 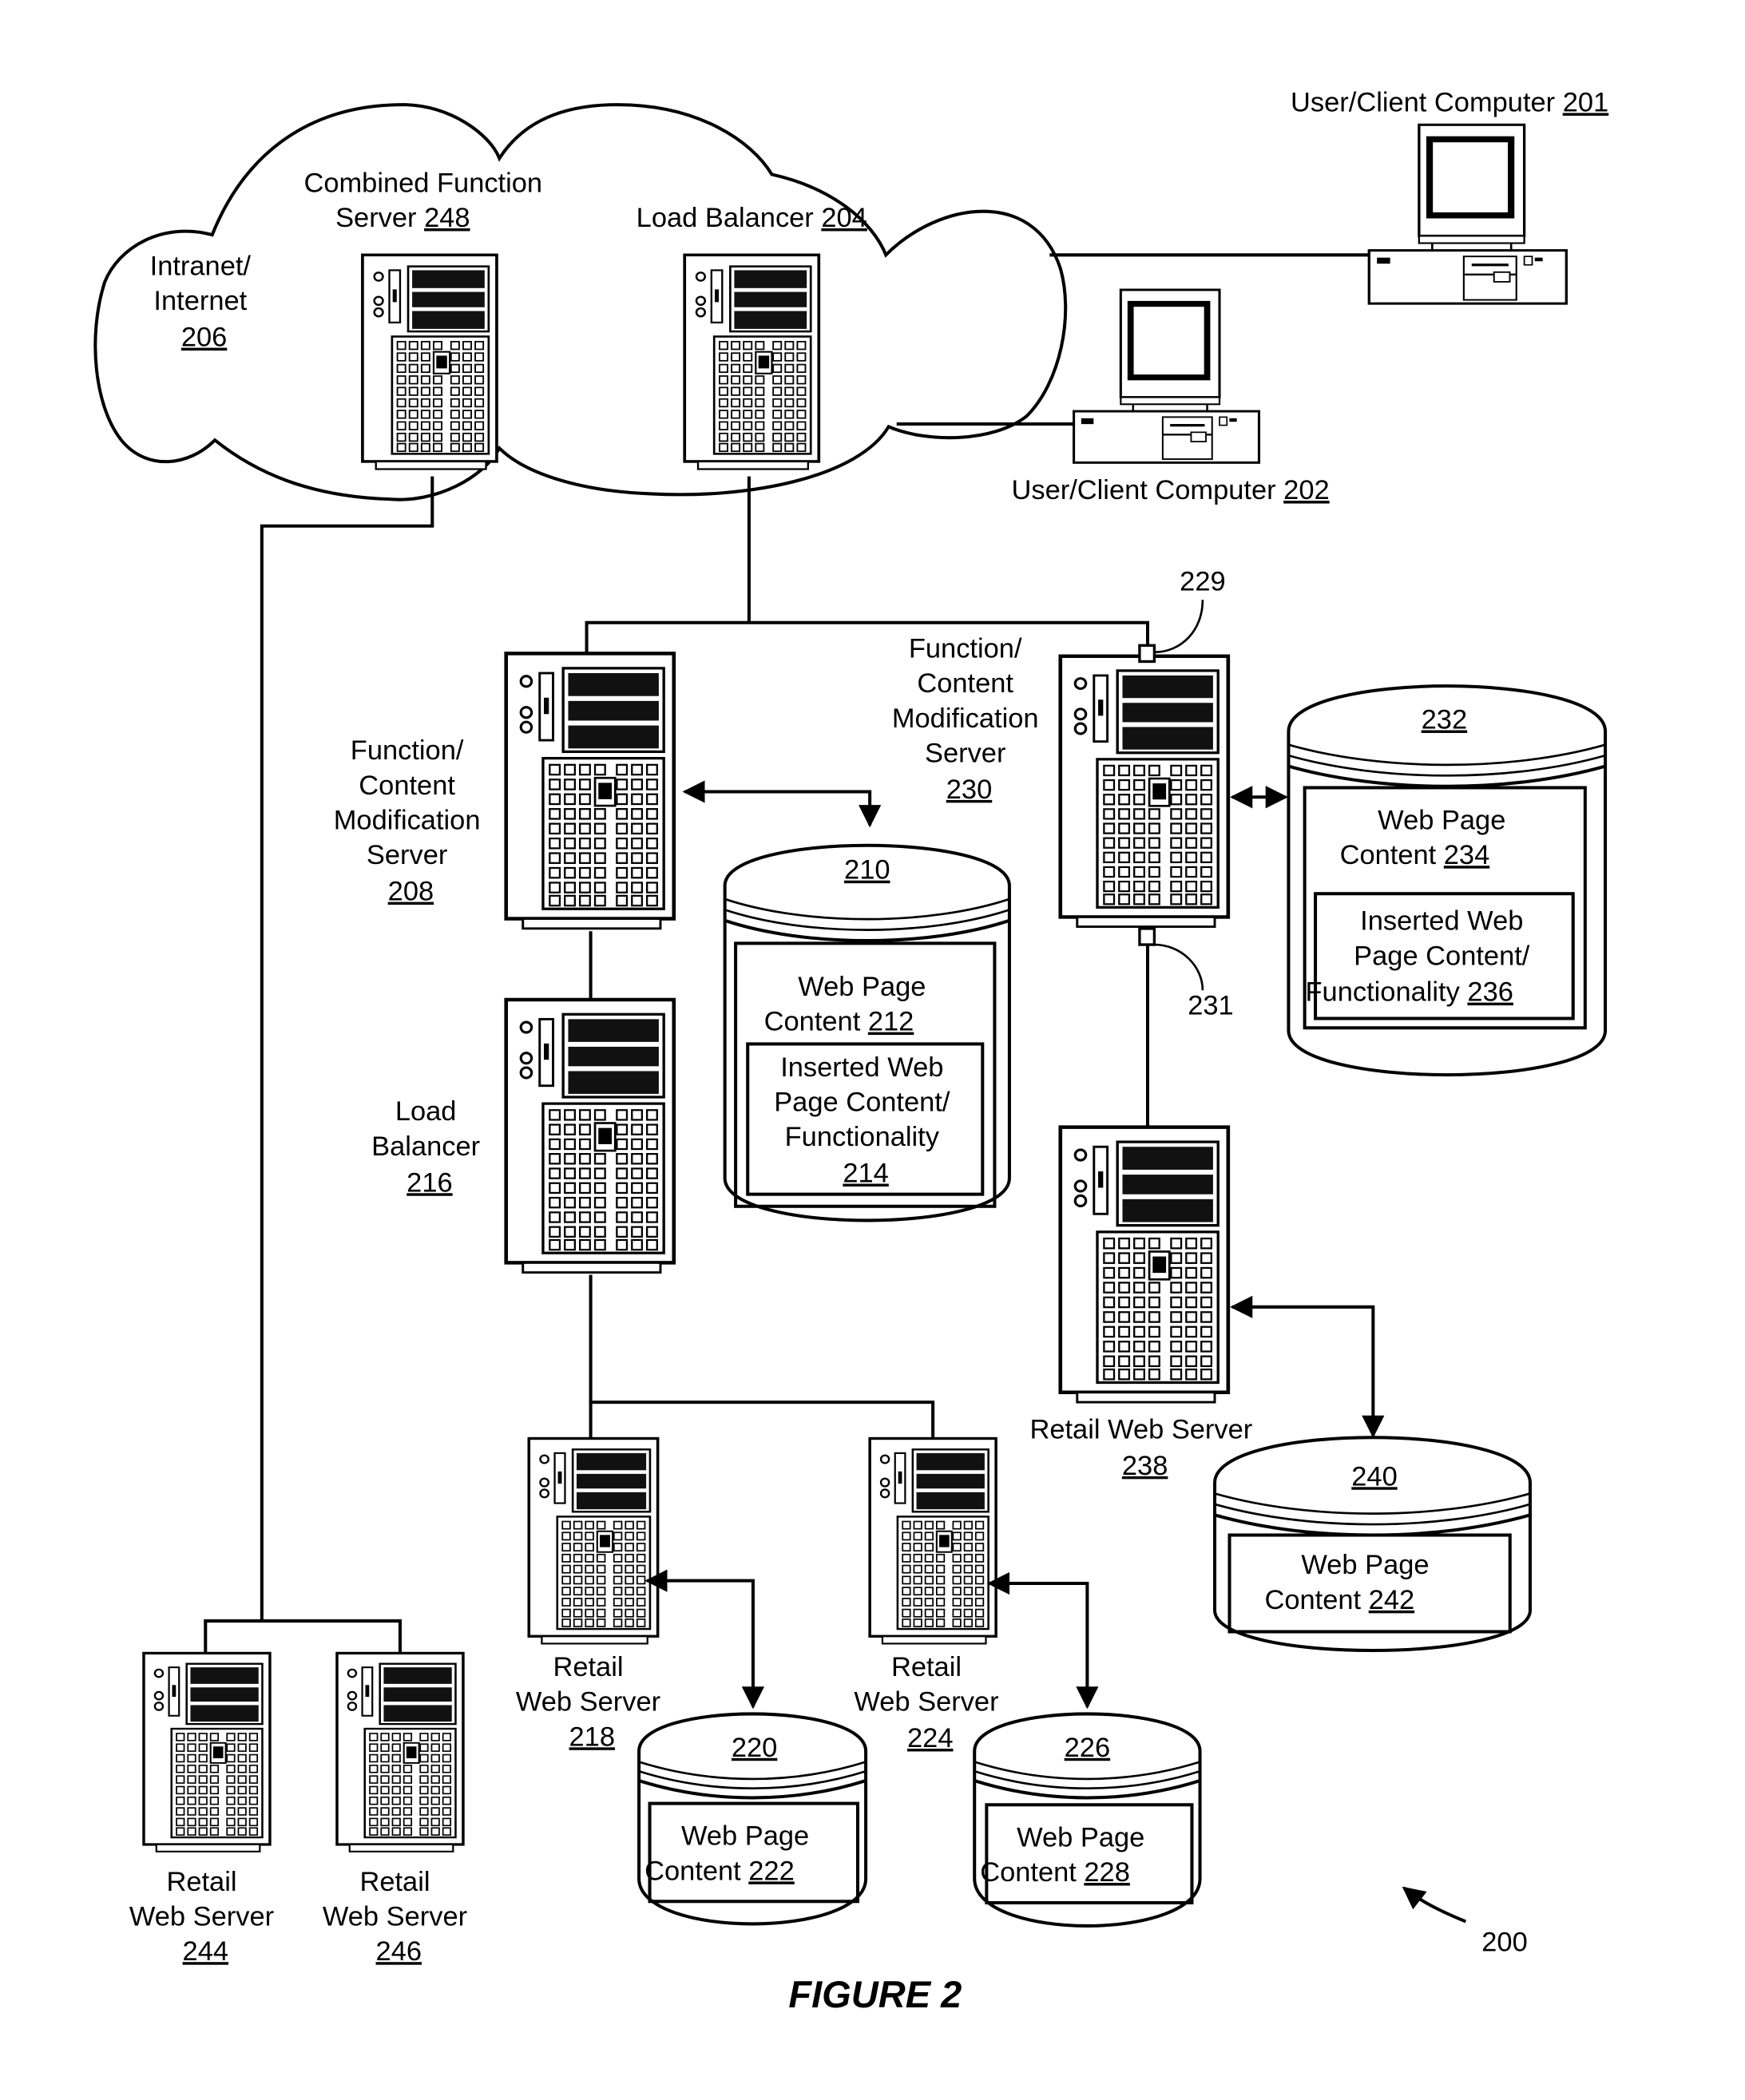 What do you see at coordinates (1350, 1582) in the screenshot?
I see `web-page-content-242: Web Page Content 242` at bounding box center [1350, 1582].